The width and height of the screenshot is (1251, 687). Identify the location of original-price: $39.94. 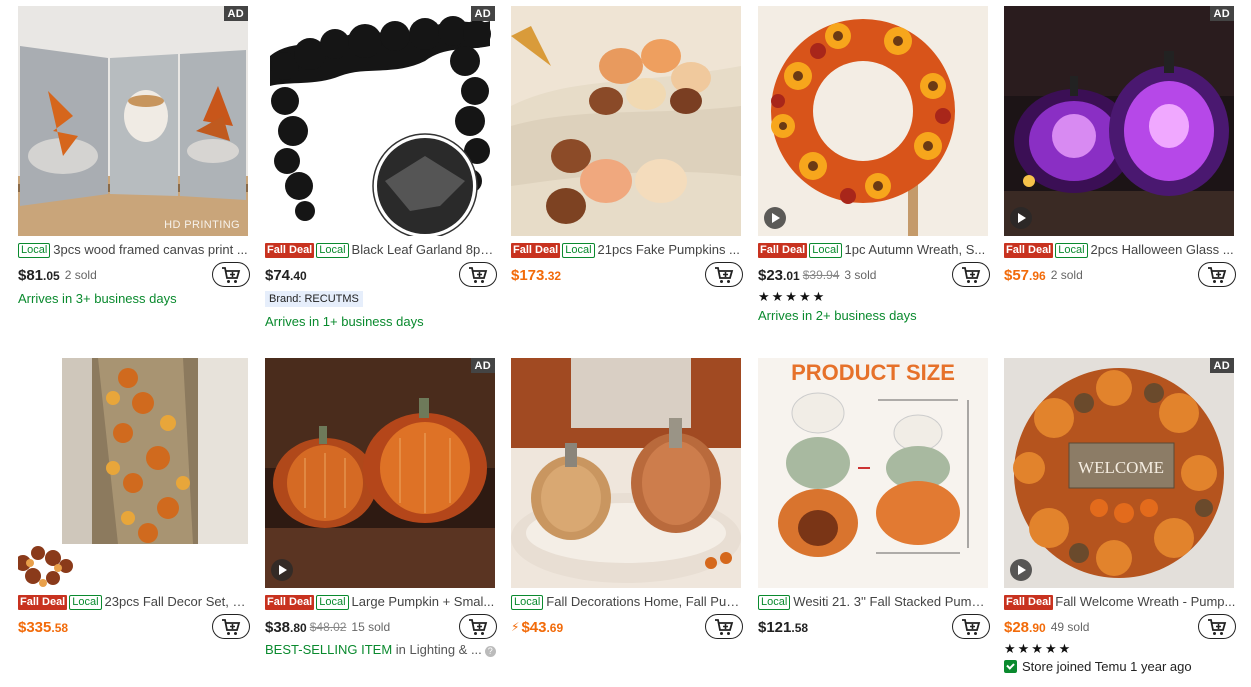
(821, 275).